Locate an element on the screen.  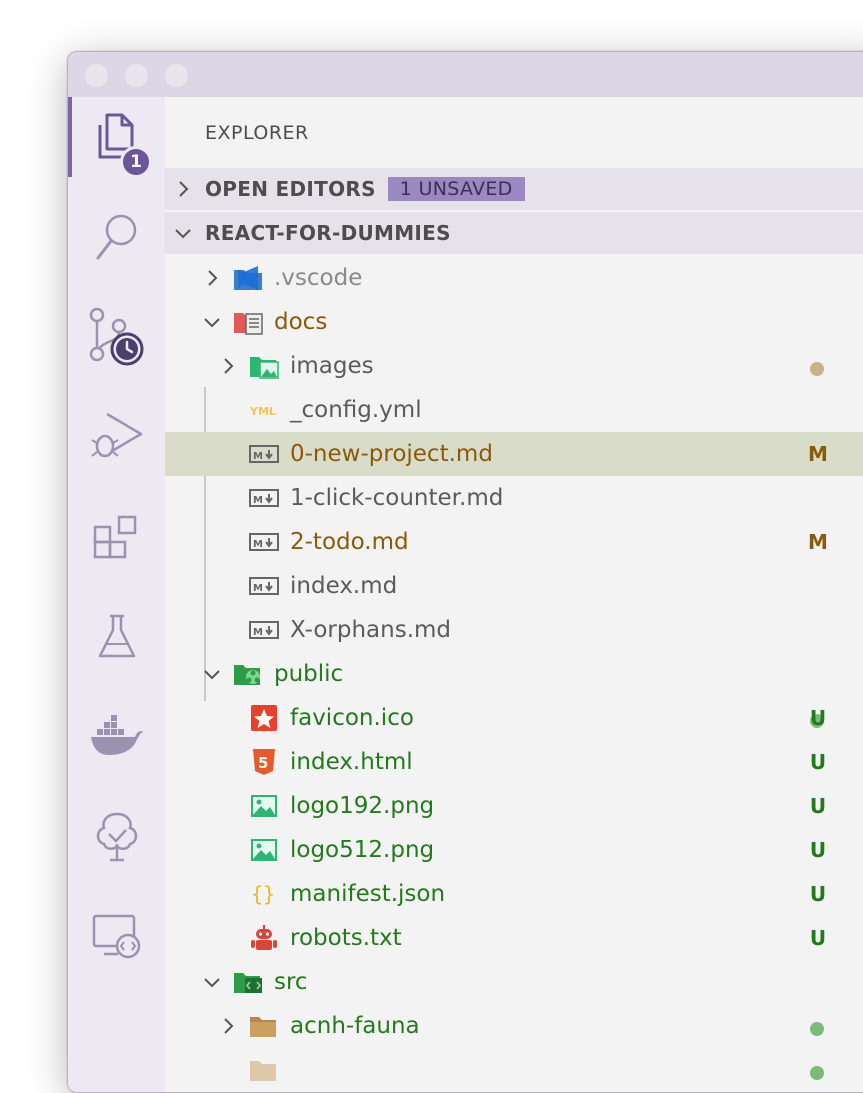
tree-icon is located at coordinates (116, 837).